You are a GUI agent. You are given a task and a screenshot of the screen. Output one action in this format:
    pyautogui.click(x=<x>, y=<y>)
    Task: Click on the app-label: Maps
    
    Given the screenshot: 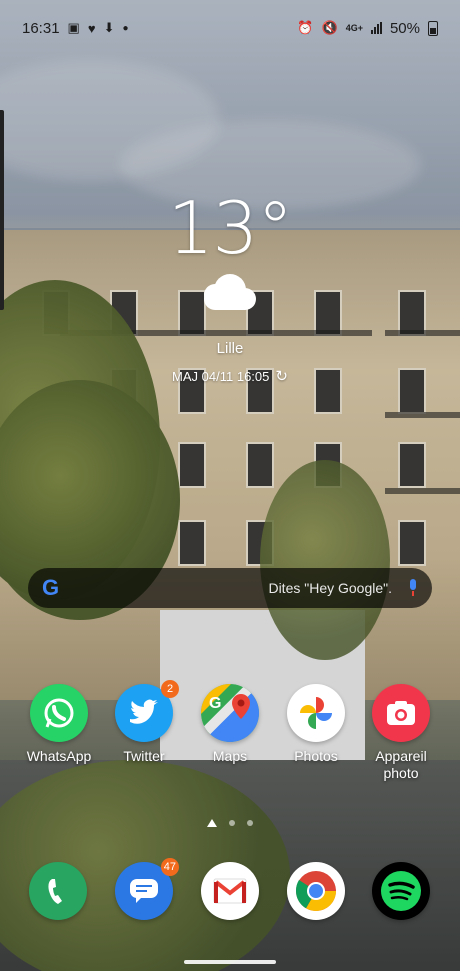 What is the action you would take?
    pyautogui.click(x=230, y=756)
    